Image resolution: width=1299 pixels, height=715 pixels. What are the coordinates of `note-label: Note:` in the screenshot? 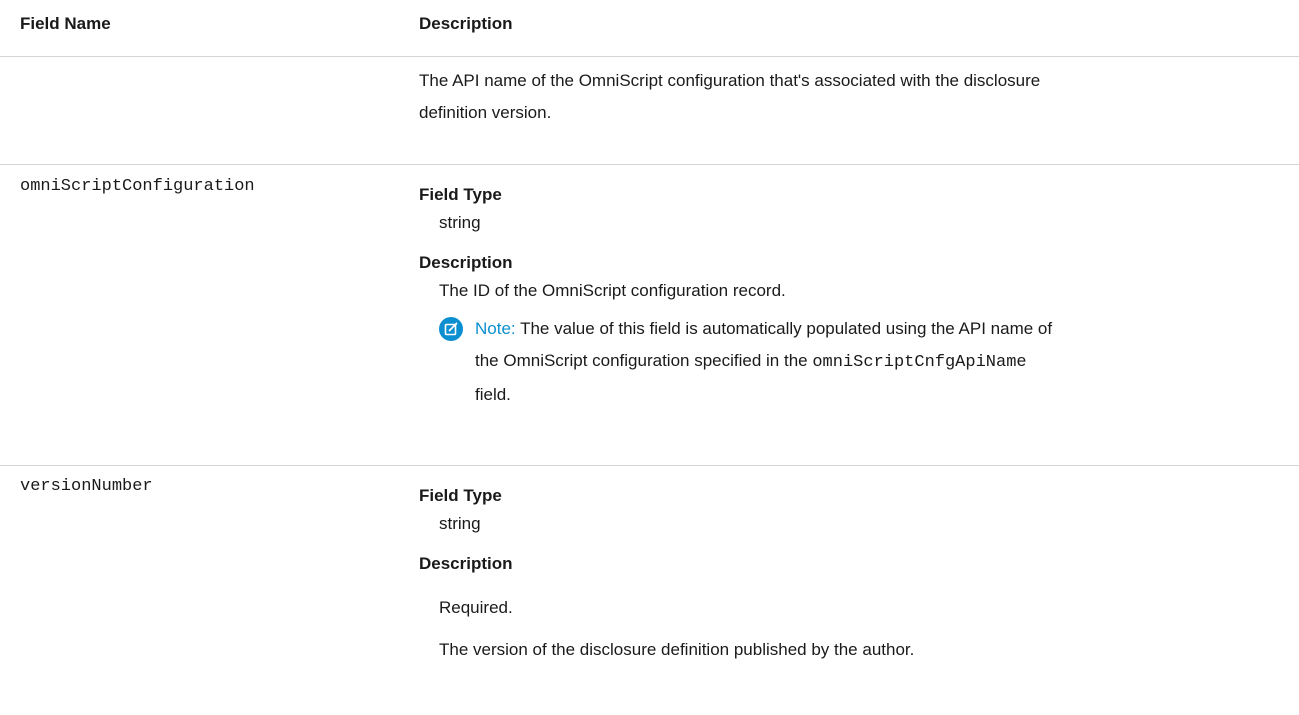 It's located at (495, 328).